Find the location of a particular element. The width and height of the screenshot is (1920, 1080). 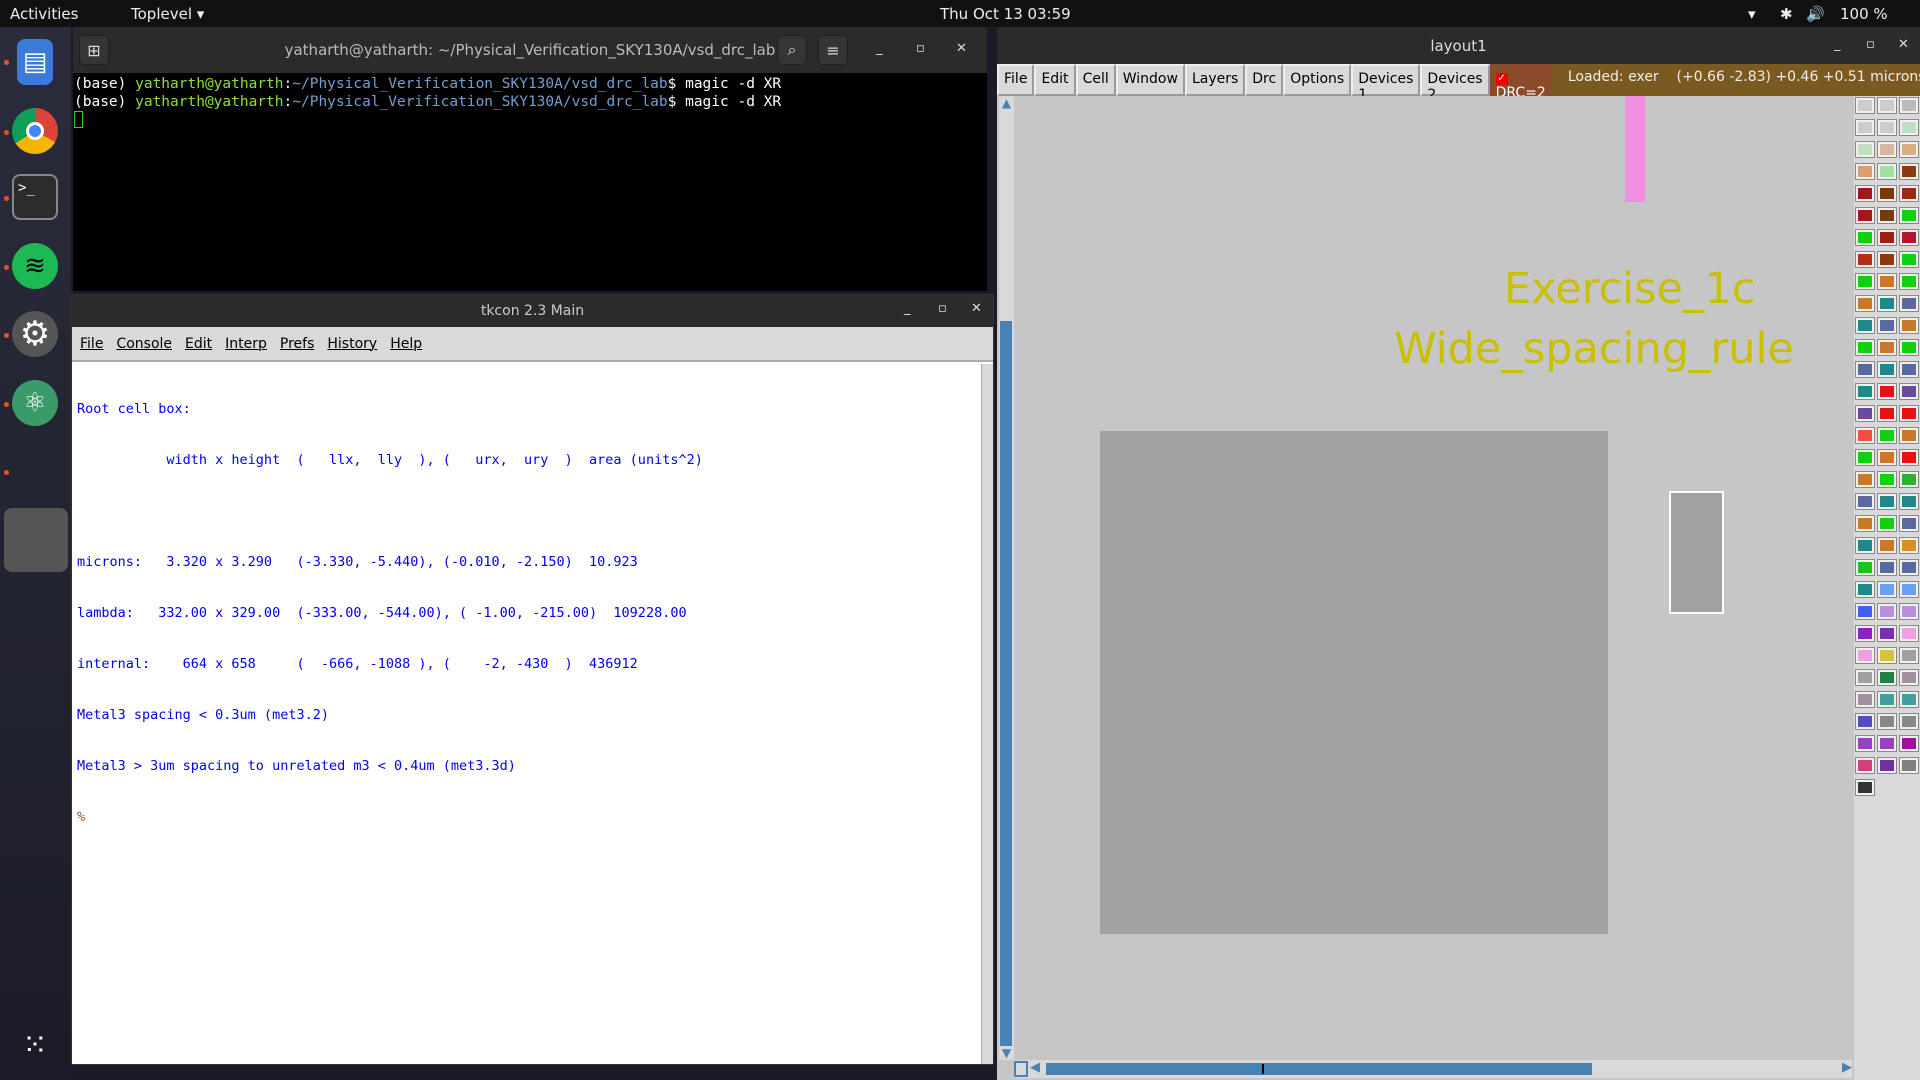

battery-status: 100 % is located at coordinates (1864, 14).